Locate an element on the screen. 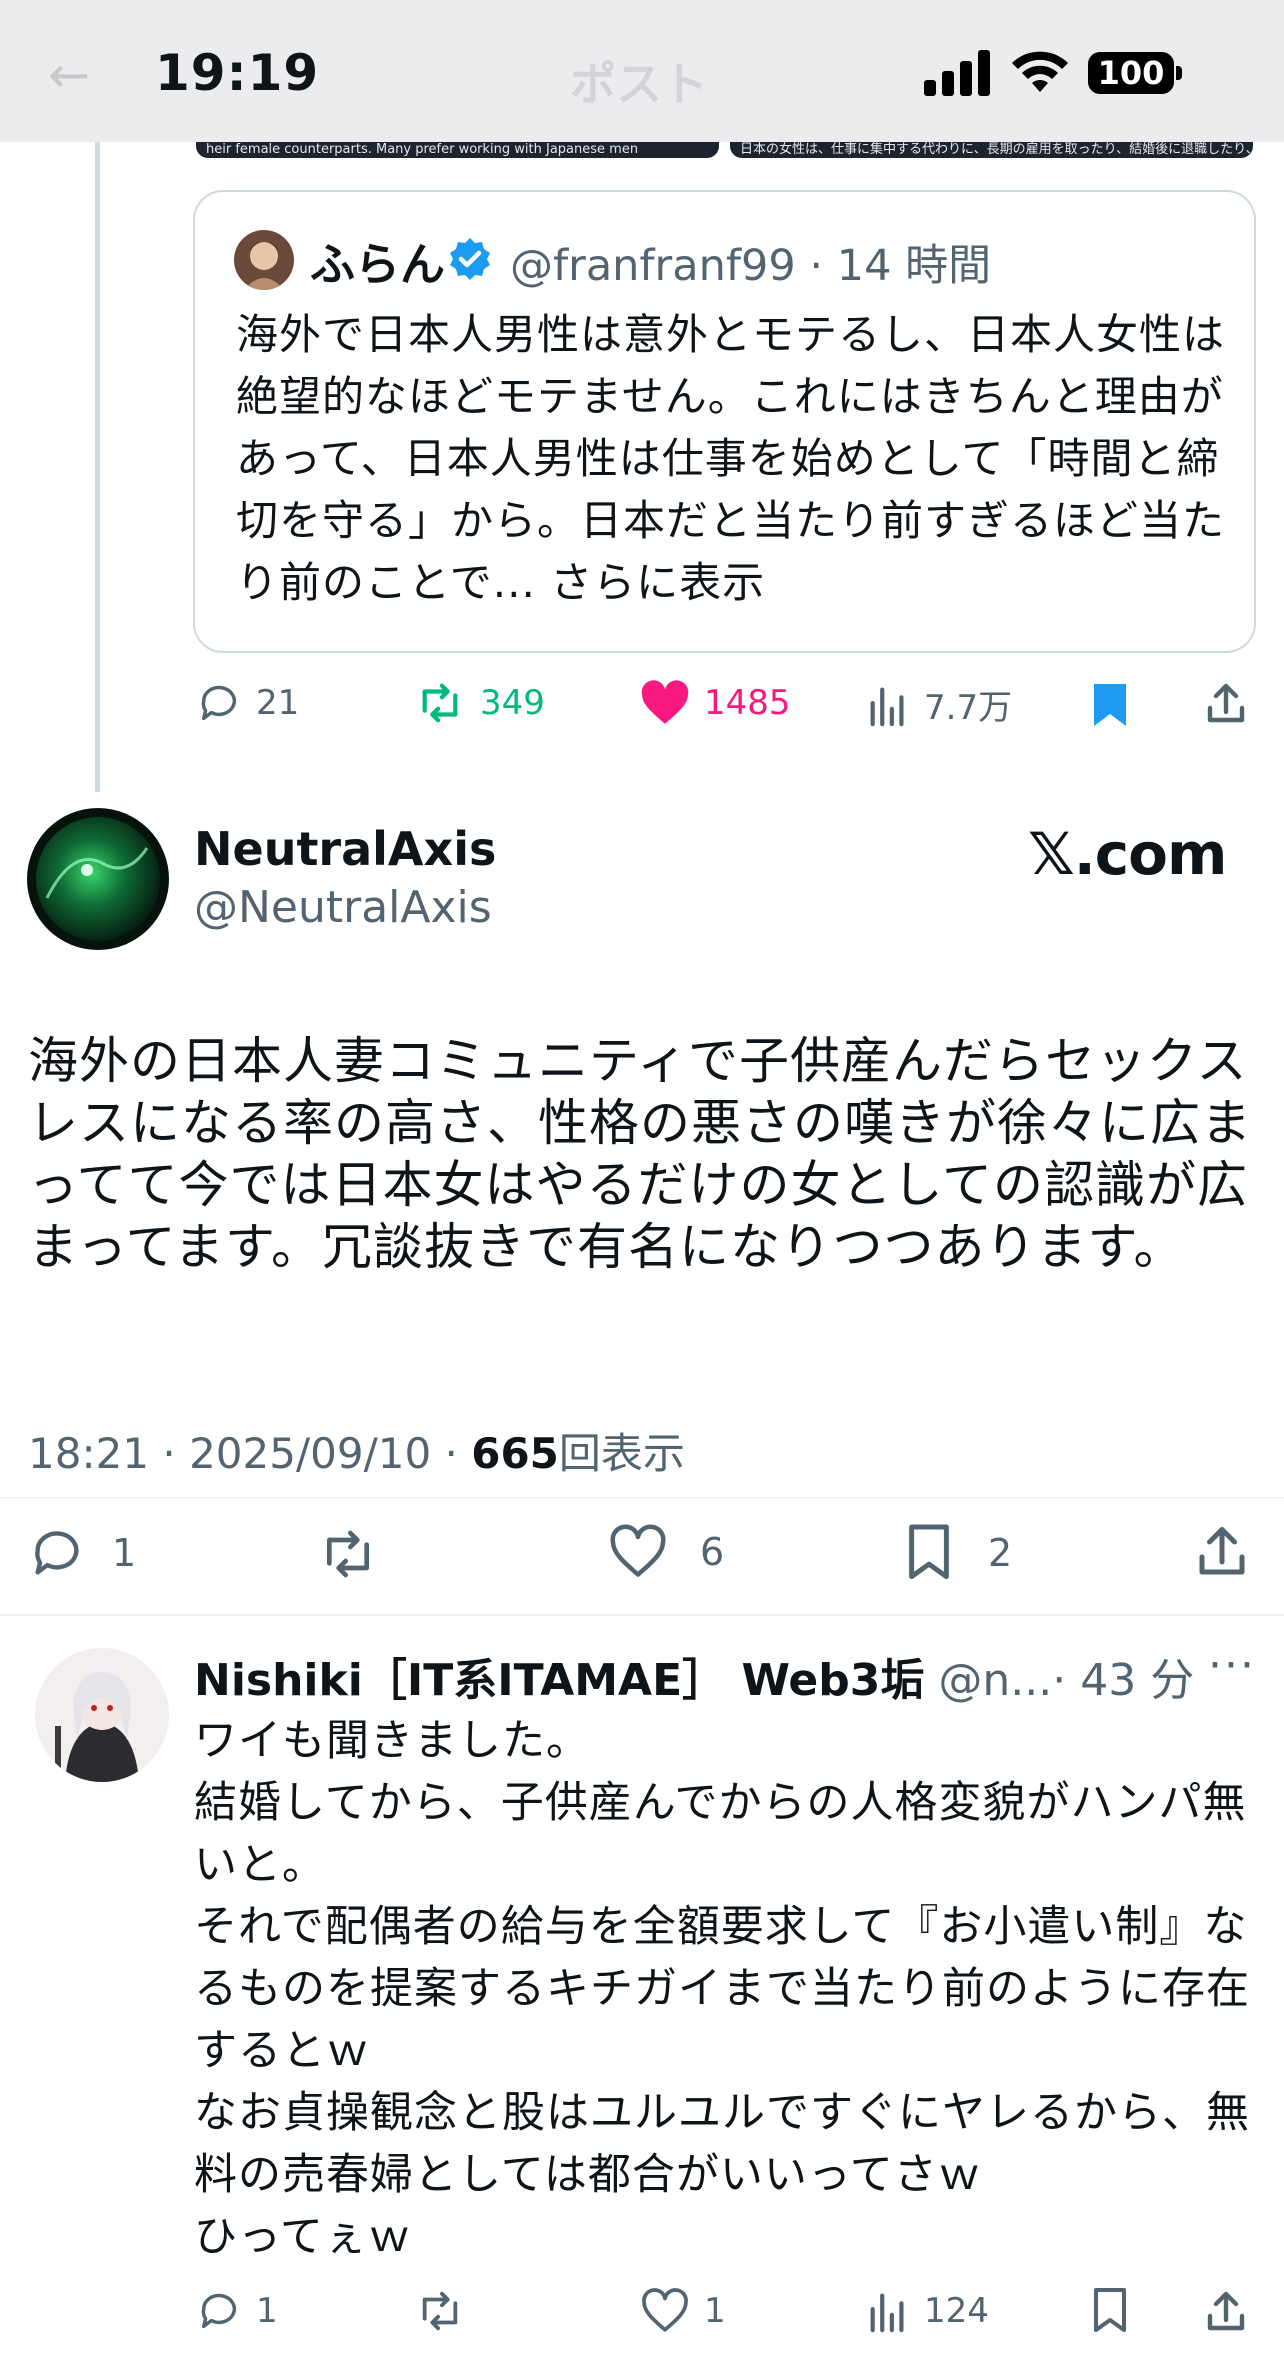 This screenshot has height=2357, width=1284. like-count: 1485 is located at coordinates (747, 703).